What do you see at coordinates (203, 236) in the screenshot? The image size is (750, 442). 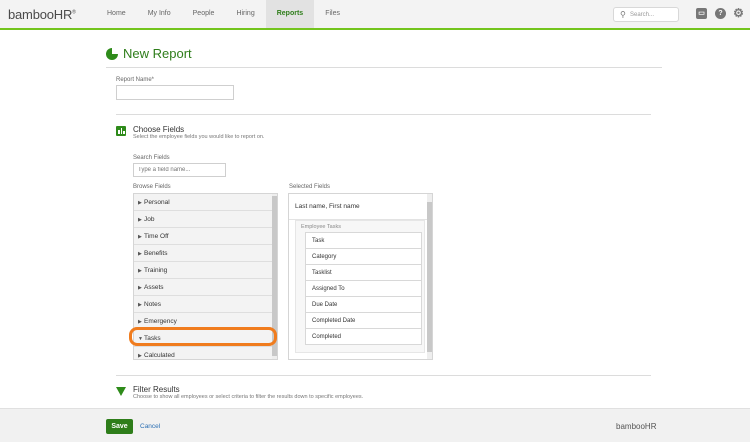 I see `browse-item-time-off: ▶ Time Off` at bounding box center [203, 236].